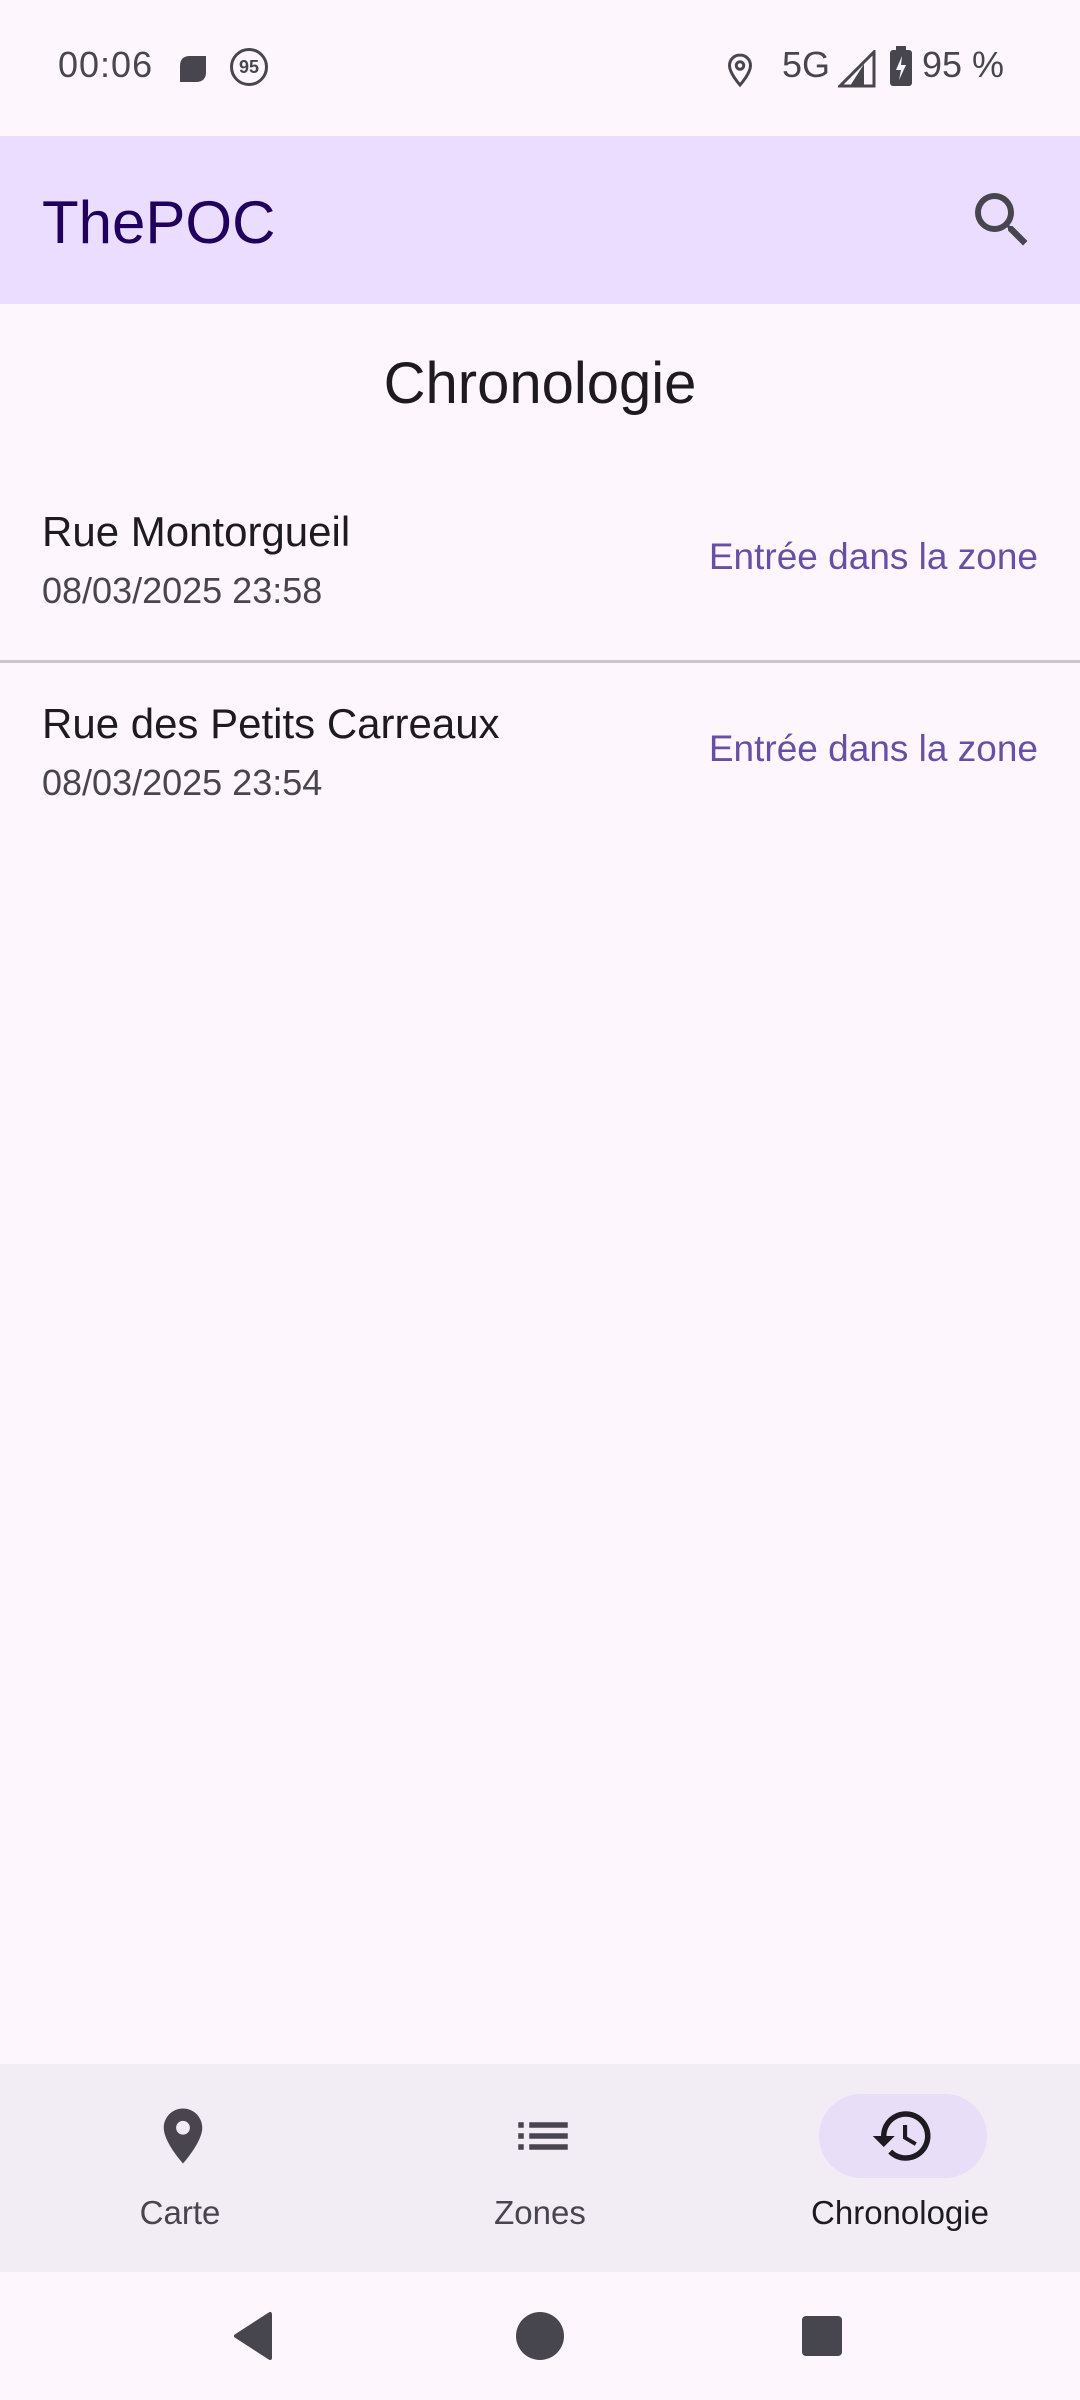  What do you see at coordinates (106, 64) in the screenshot?
I see `status-time: 00:06` at bounding box center [106, 64].